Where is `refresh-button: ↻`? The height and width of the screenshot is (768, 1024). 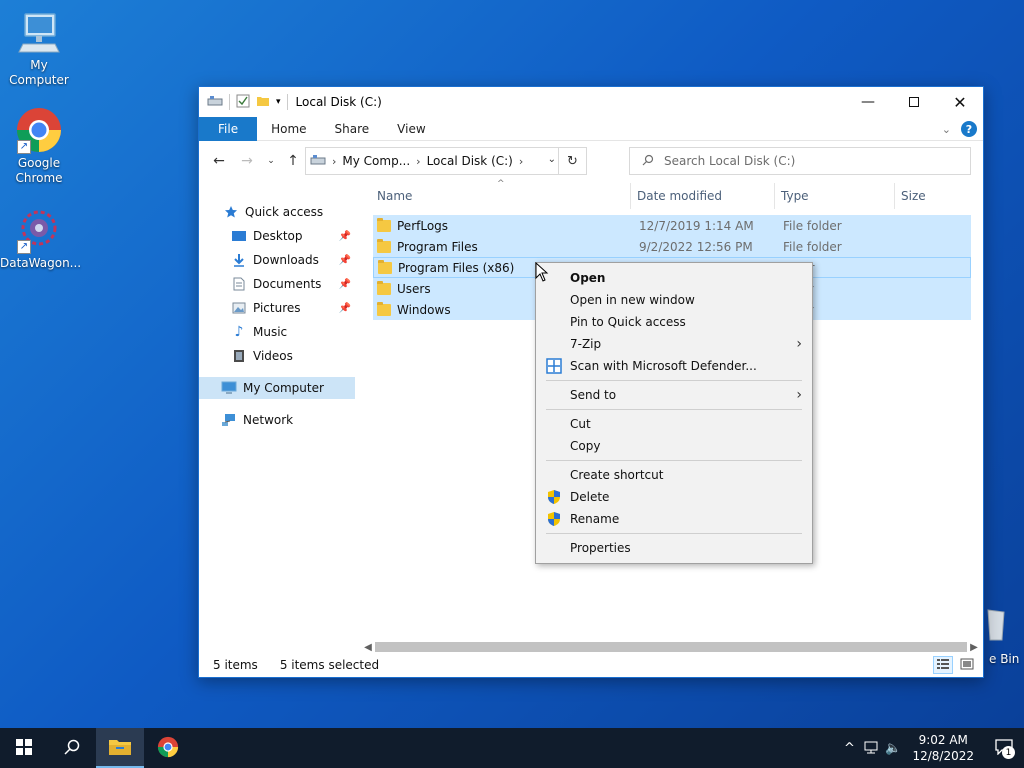
refresh-button: ↻ is located at coordinates (572, 161).